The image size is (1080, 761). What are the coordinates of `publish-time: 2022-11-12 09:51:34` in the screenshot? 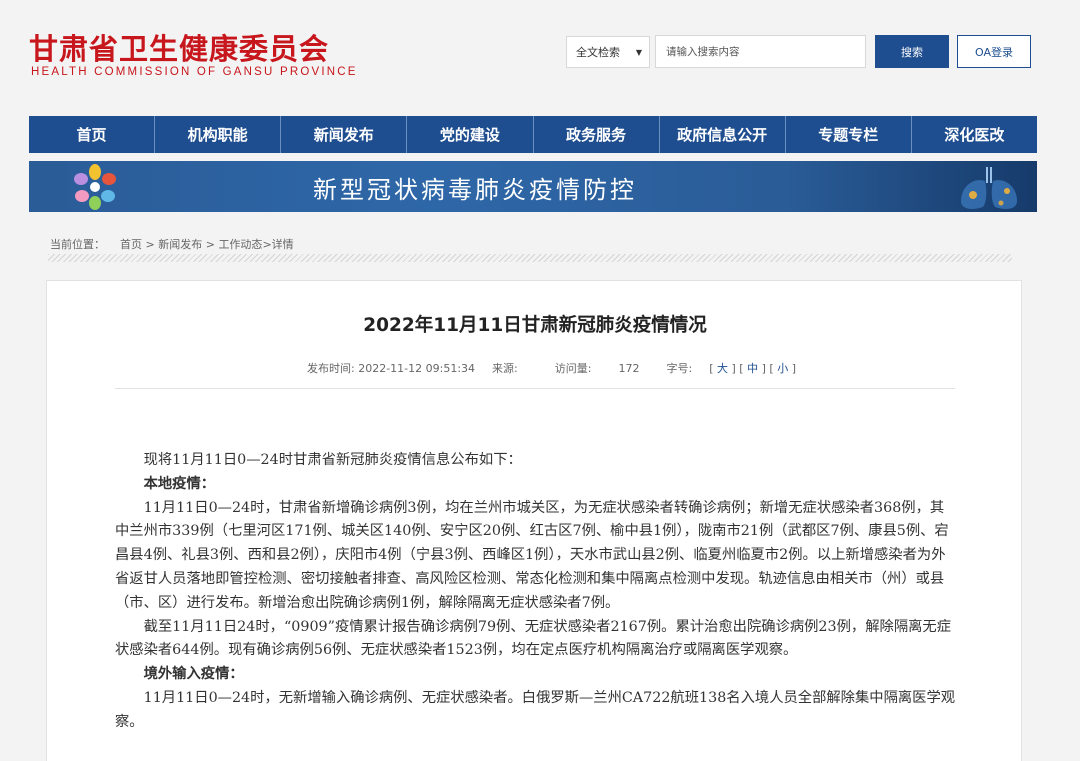 It's located at (417, 368).